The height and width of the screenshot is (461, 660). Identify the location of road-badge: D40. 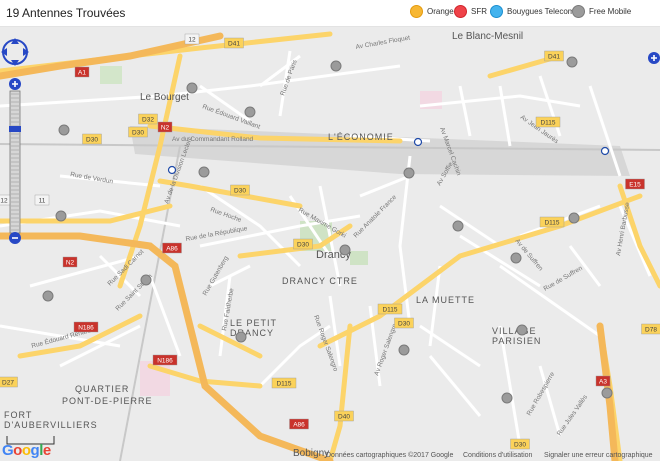
(344, 416).